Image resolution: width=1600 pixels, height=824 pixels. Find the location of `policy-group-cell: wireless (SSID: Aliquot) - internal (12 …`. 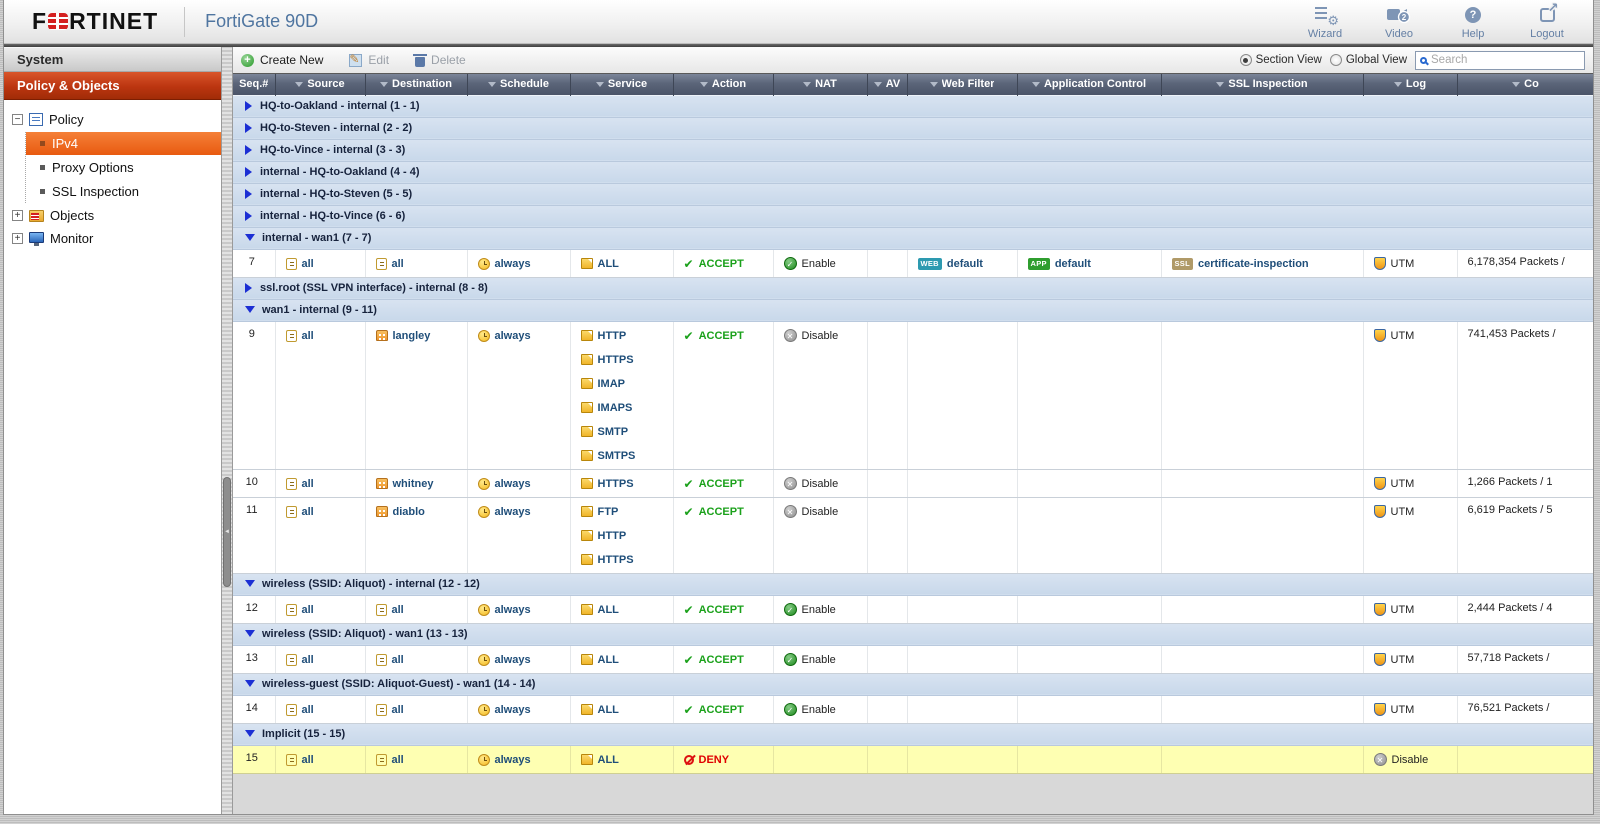

policy-group-cell: wireless (SSID: Aliquot) - internal (12 … is located at coordinates (913, 584).